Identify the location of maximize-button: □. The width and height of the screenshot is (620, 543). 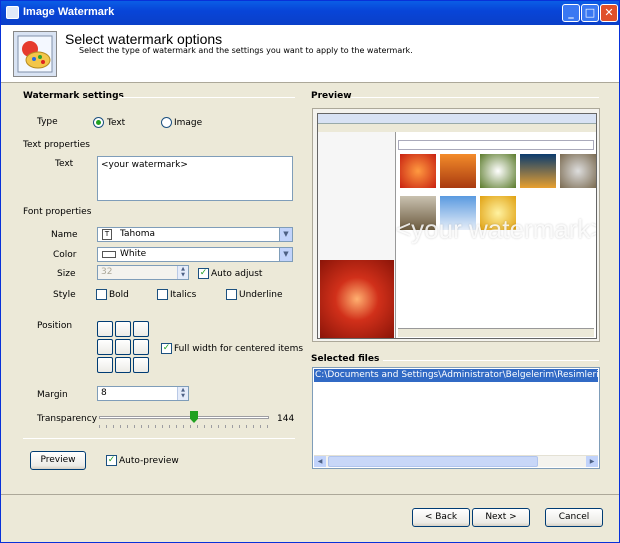
(590, 13).